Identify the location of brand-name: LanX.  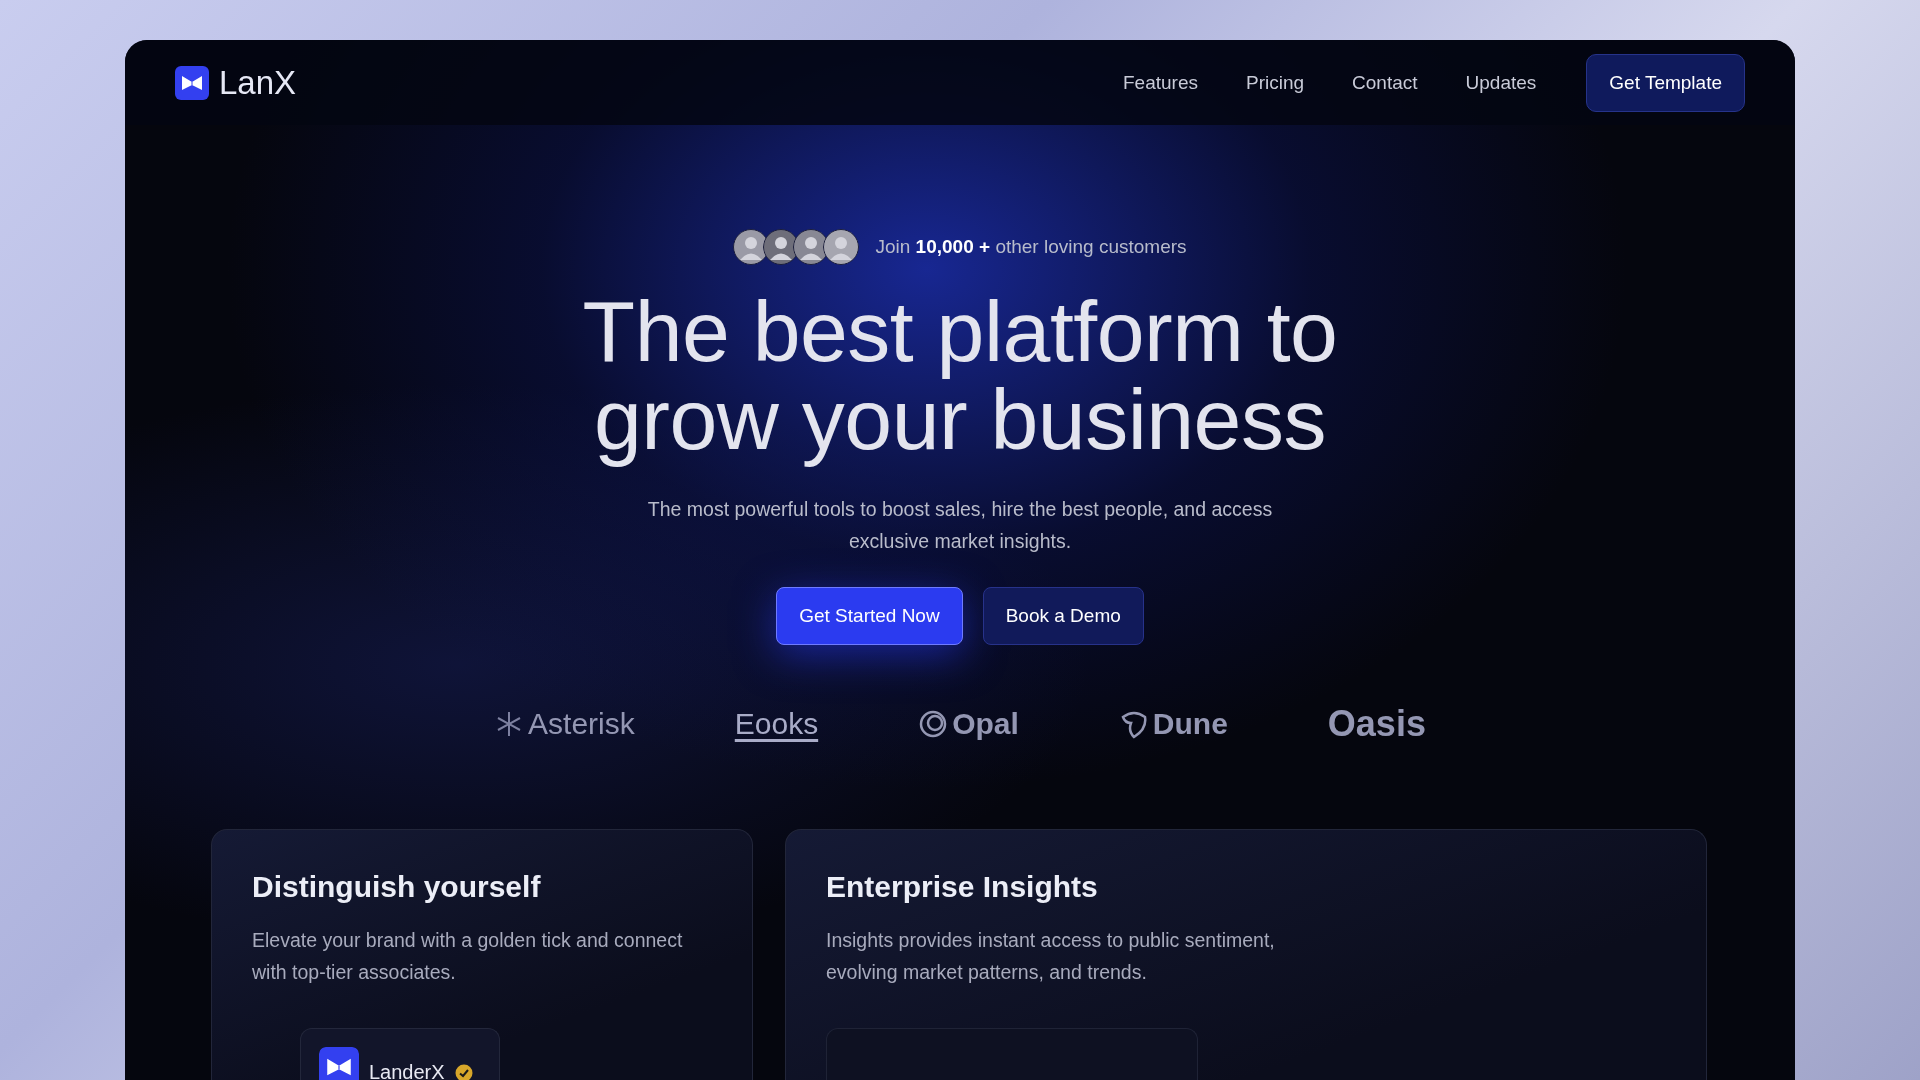
(258, 82).